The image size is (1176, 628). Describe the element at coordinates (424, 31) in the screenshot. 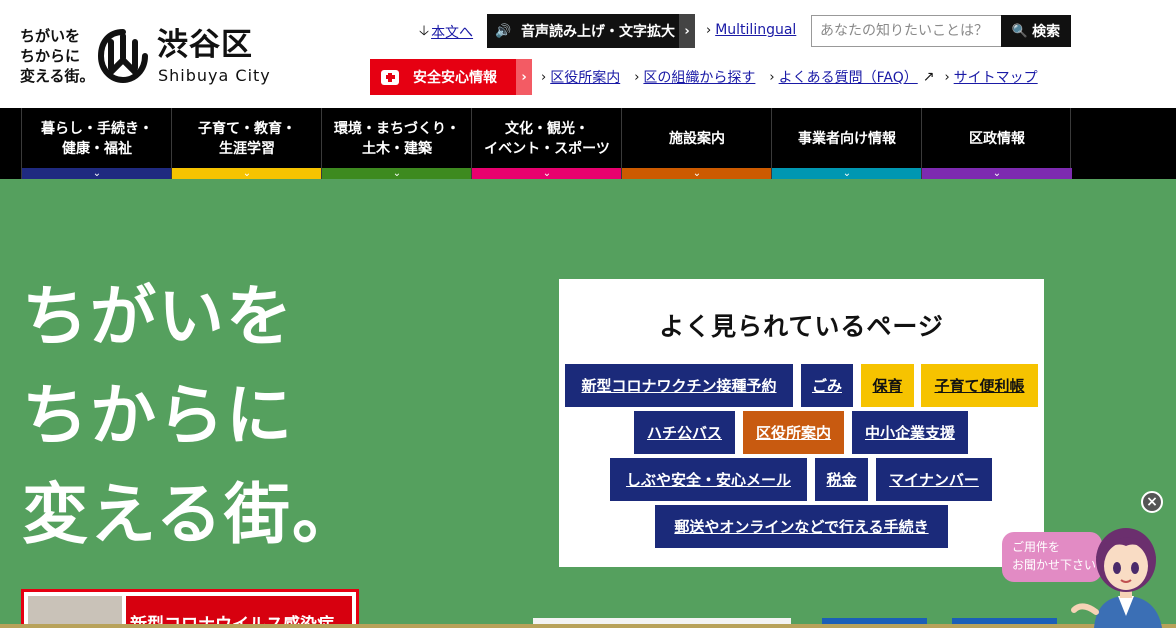

I see `arrow-down-icon: 🡣` at that location.